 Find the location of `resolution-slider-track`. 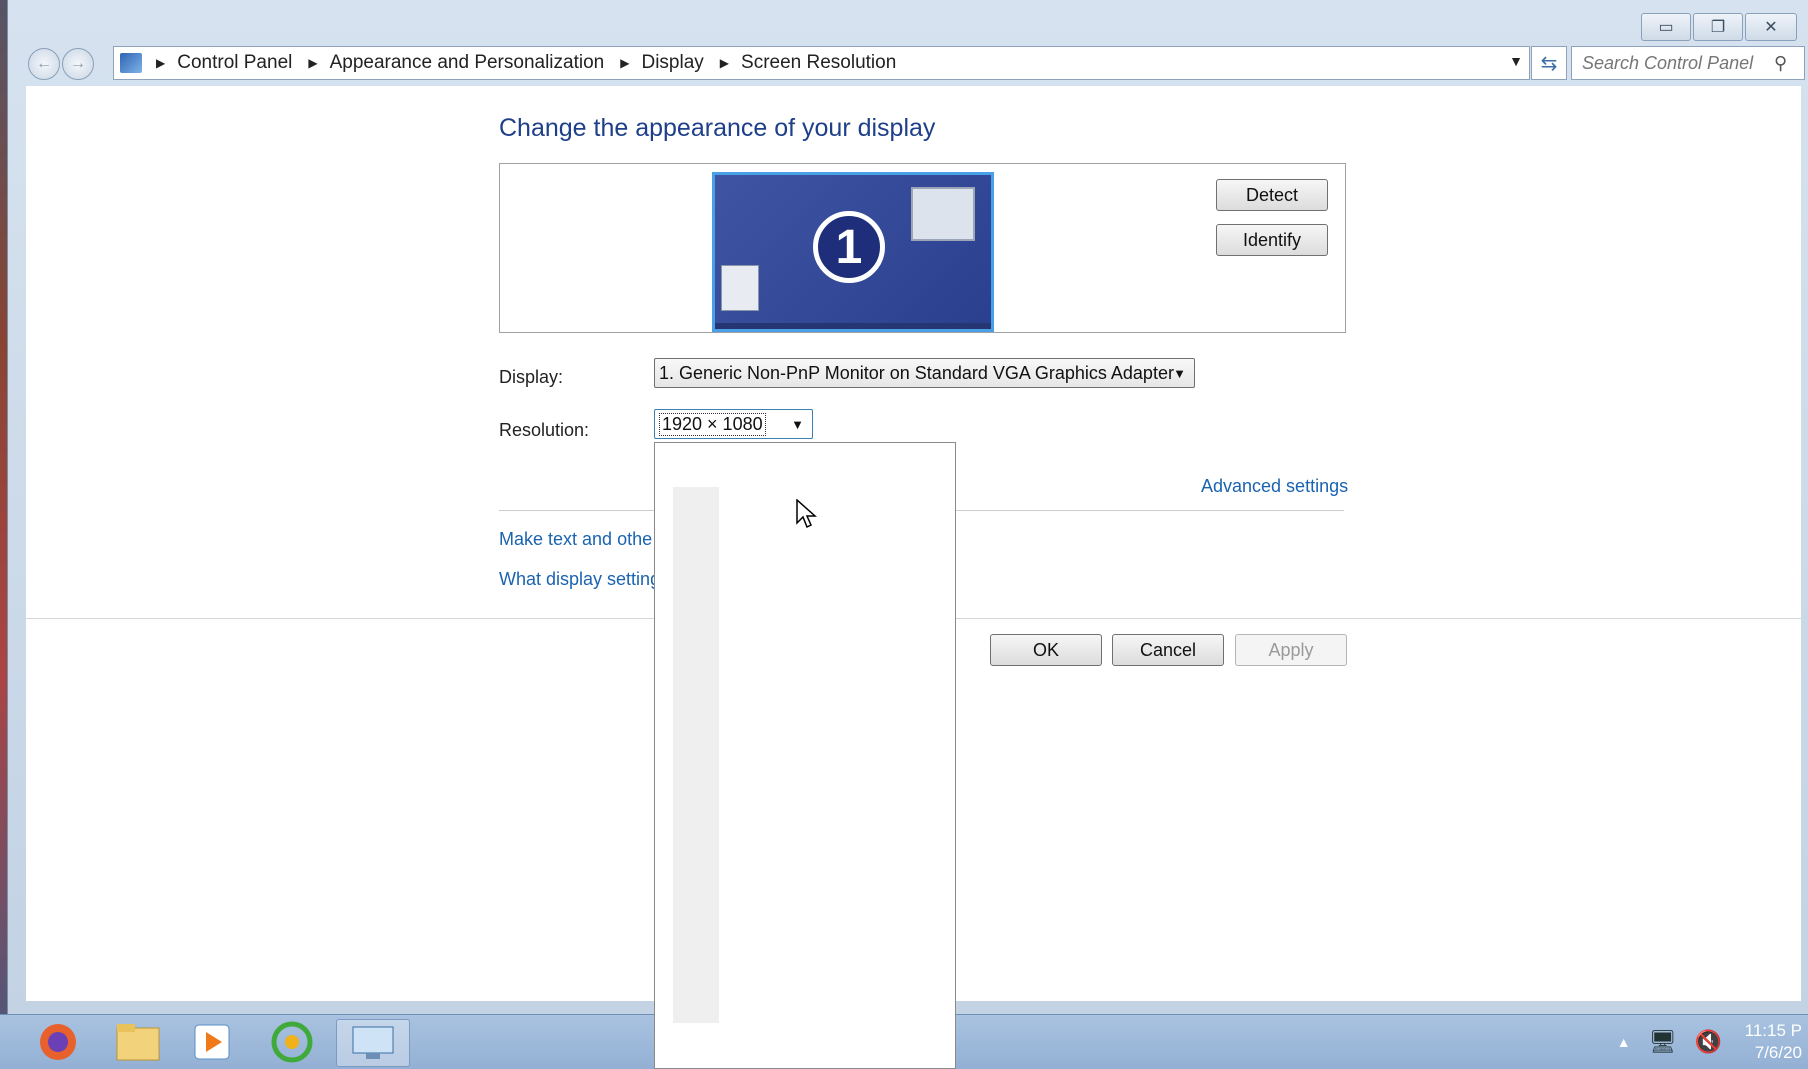

resolution-slider-track is located at coordinates (696, 755).